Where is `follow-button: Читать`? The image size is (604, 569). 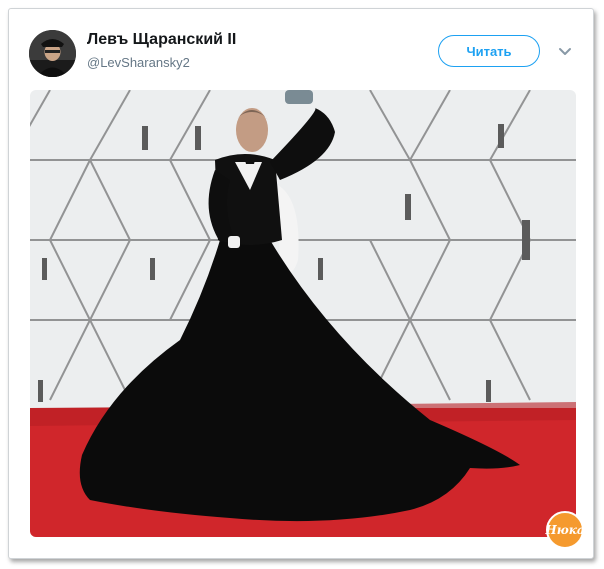
follow-button: Читать is located at coordinates (489, 51).